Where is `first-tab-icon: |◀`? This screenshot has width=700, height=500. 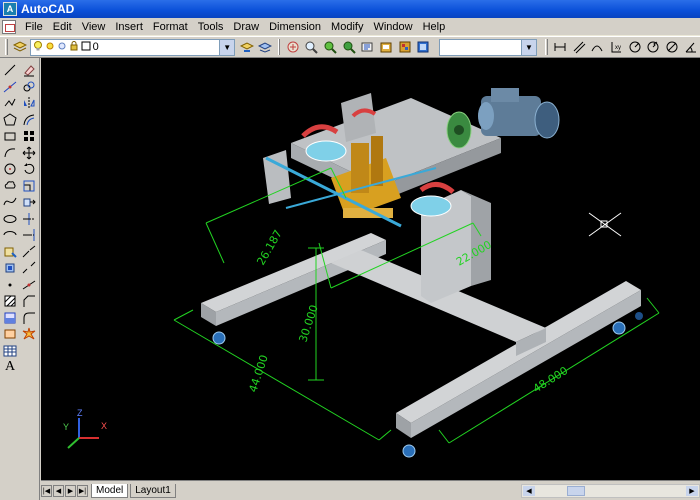 first-tab-icon: |◀ is located at coordinates (46, 490).